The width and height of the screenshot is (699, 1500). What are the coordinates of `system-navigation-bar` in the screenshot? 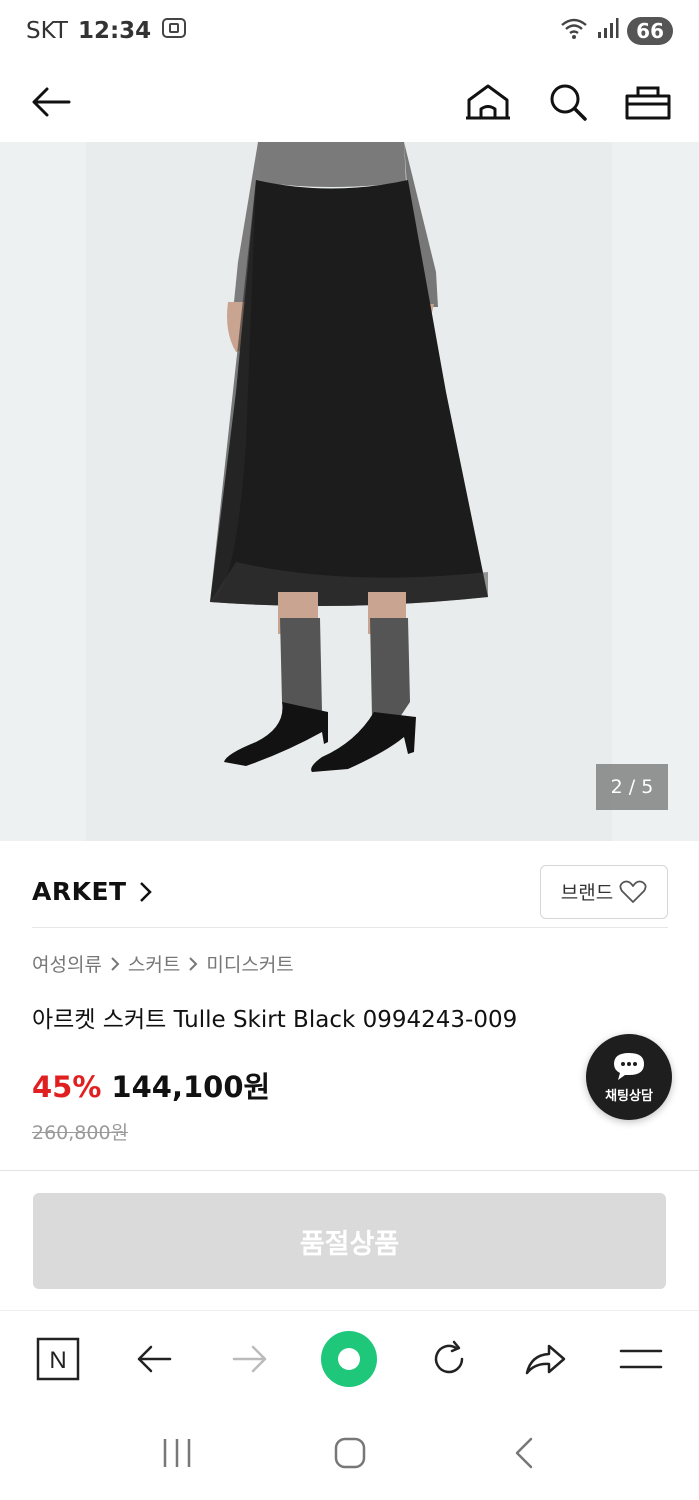 It's located at (349, 1453).